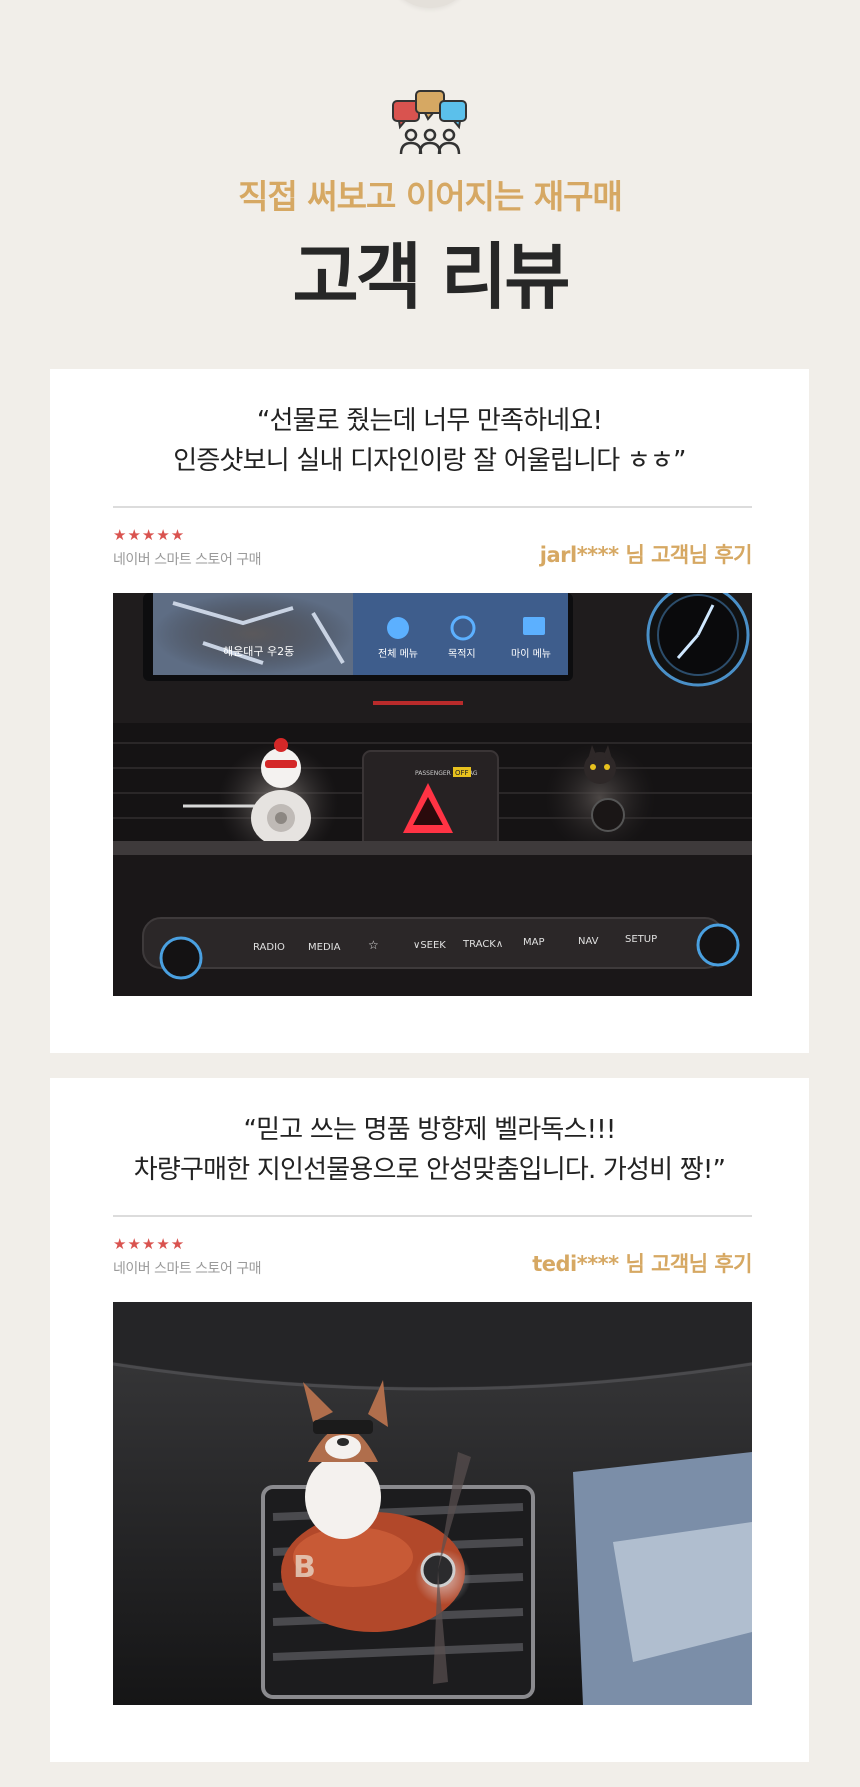 The height and width of the screenshot is (1787, 860). Describe the element at coordinates (641, 939) in the screenshot. I see `dash-button-label: SETUP` at that location.